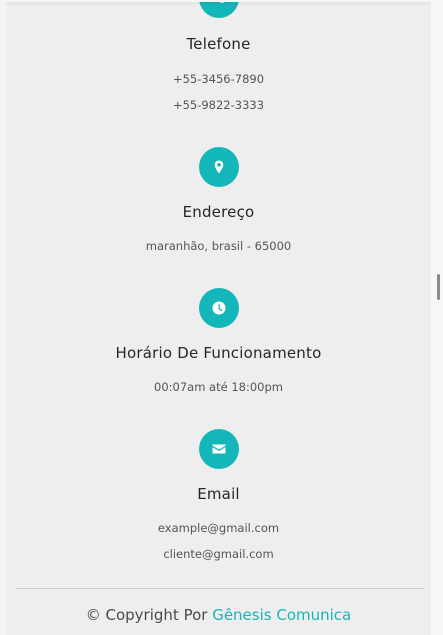 This screenshot has height=635, width=443. I want to click on email-title: Email, so click(218, 494).